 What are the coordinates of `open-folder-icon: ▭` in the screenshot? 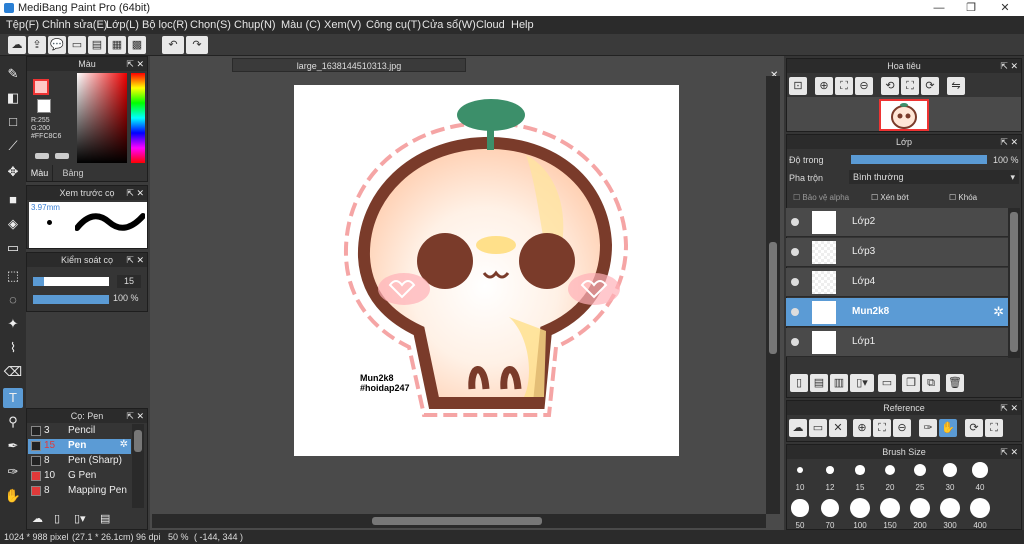 It's located at (818, 428).